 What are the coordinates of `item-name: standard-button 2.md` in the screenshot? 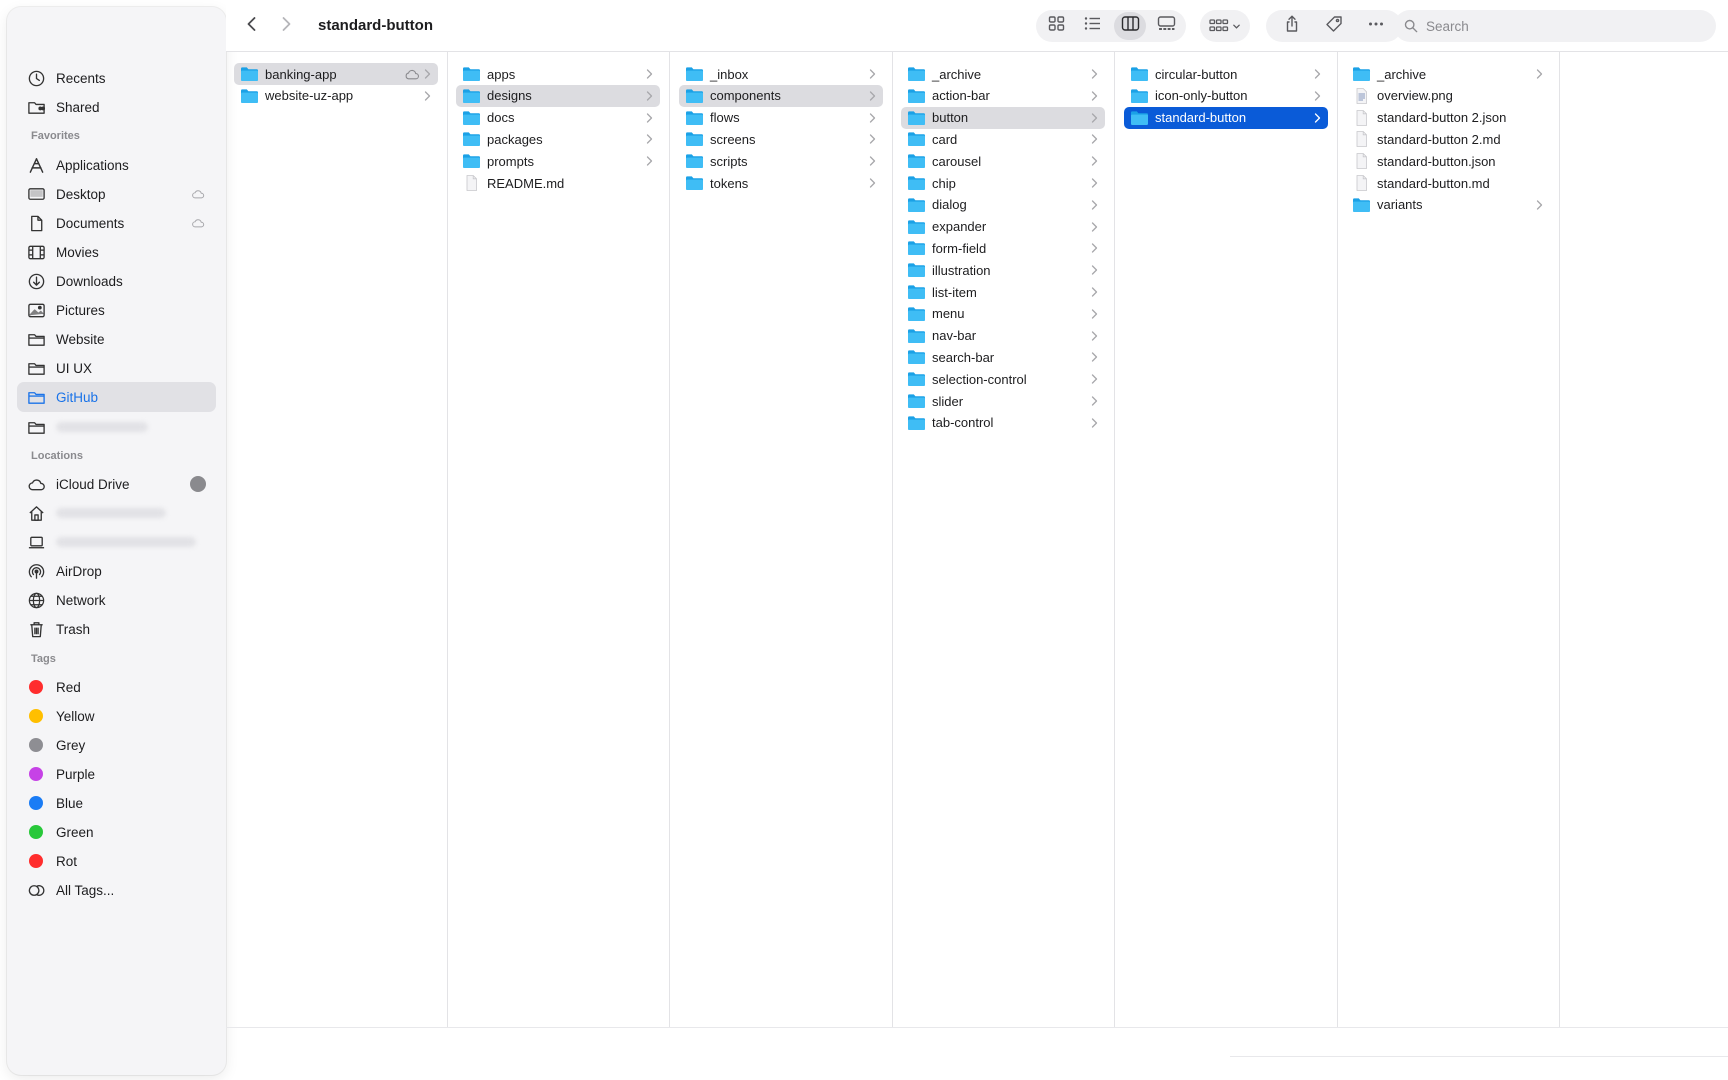 It's located at (1439, 139).